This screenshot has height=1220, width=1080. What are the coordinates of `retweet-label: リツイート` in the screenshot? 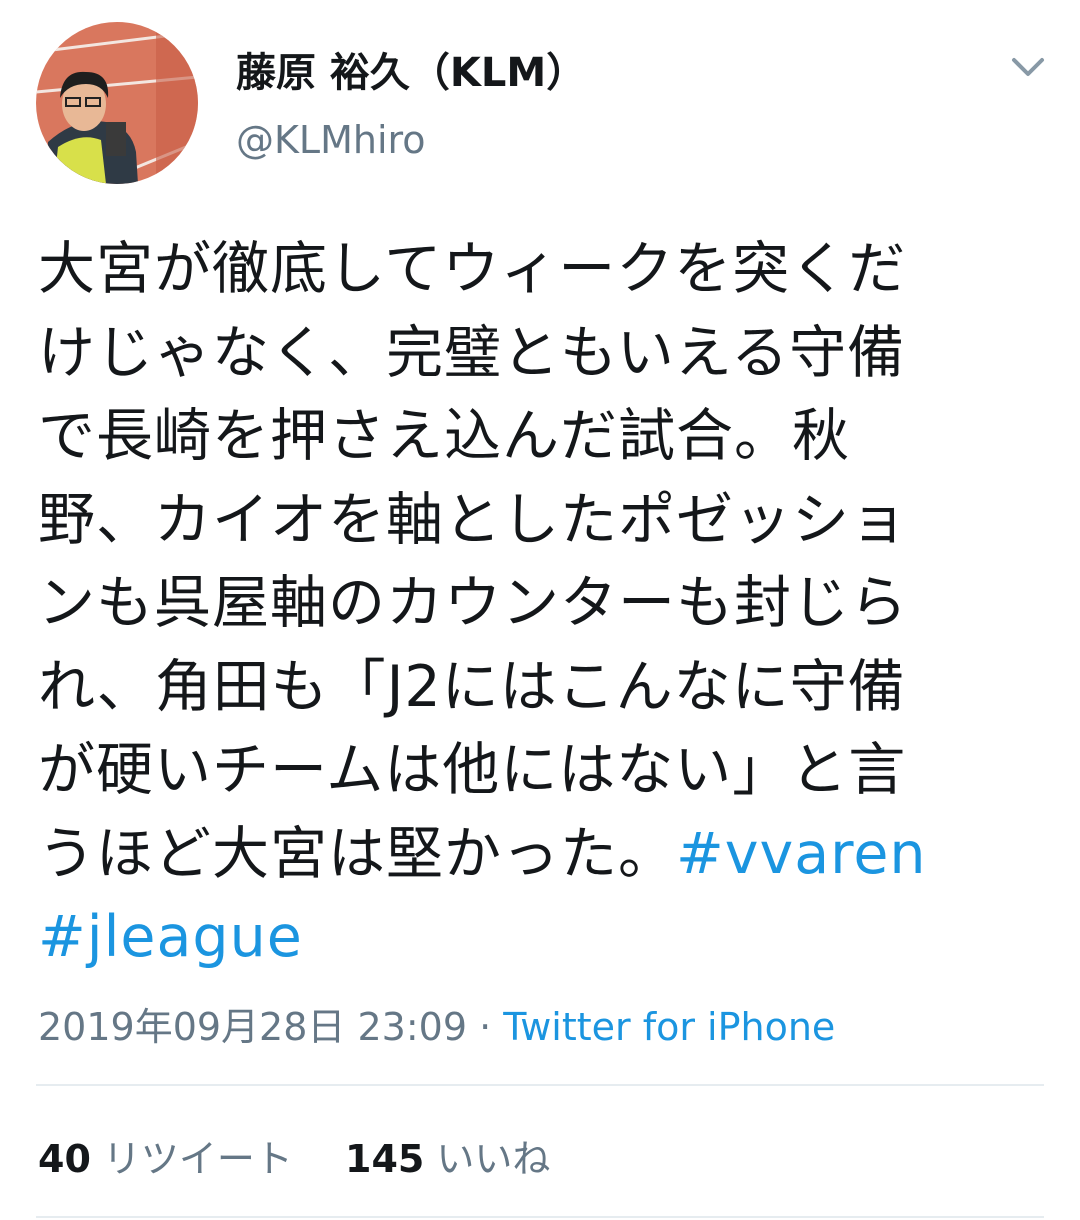 It's located at (197, 1159).